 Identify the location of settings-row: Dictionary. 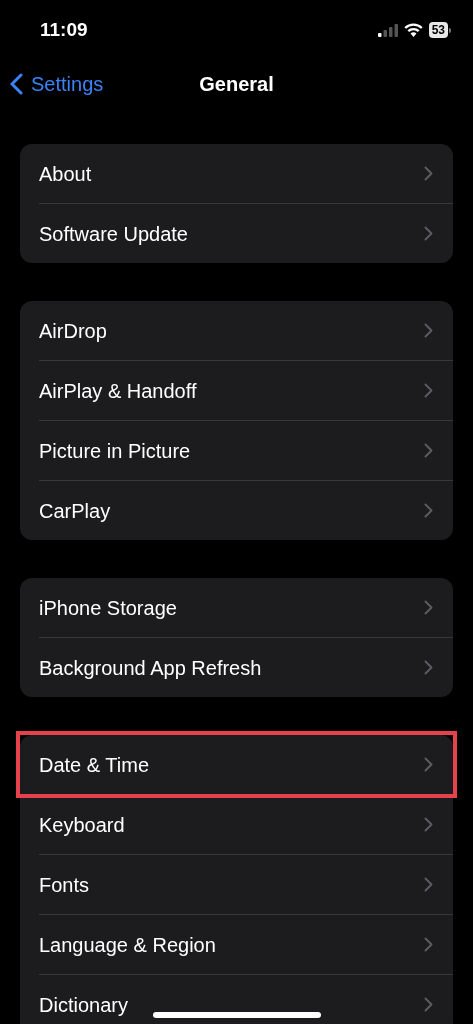
(236, 999).